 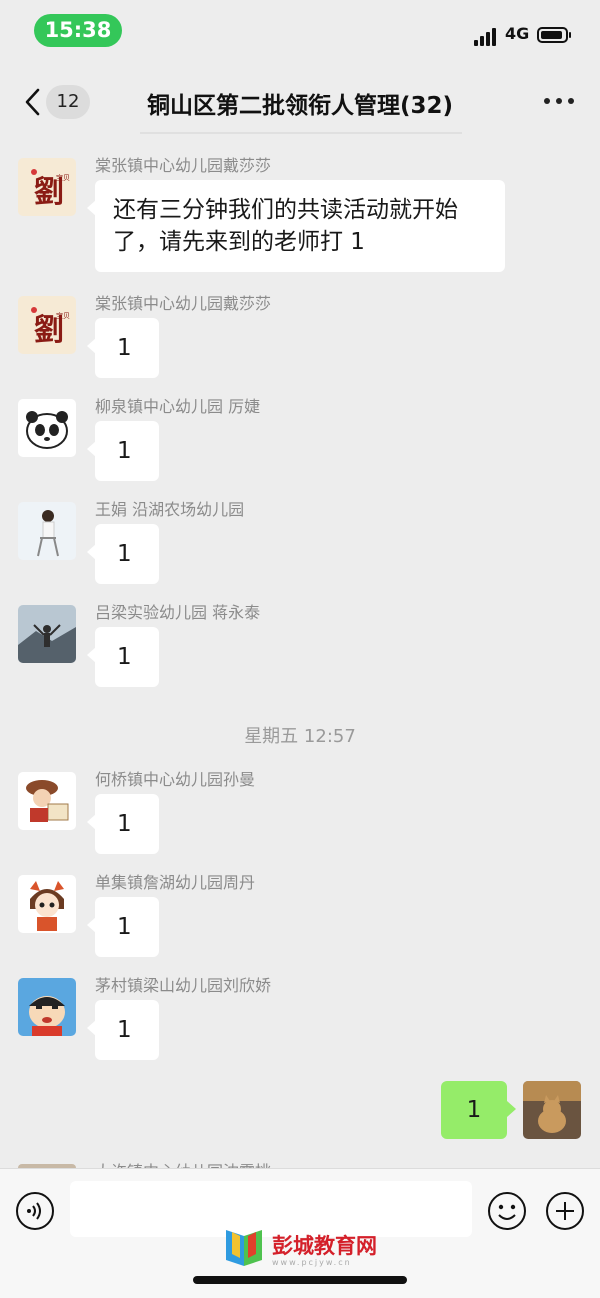 I want to click on group-title: 铜山区第二批领衔人管理(32), so click(x=300, y=106).